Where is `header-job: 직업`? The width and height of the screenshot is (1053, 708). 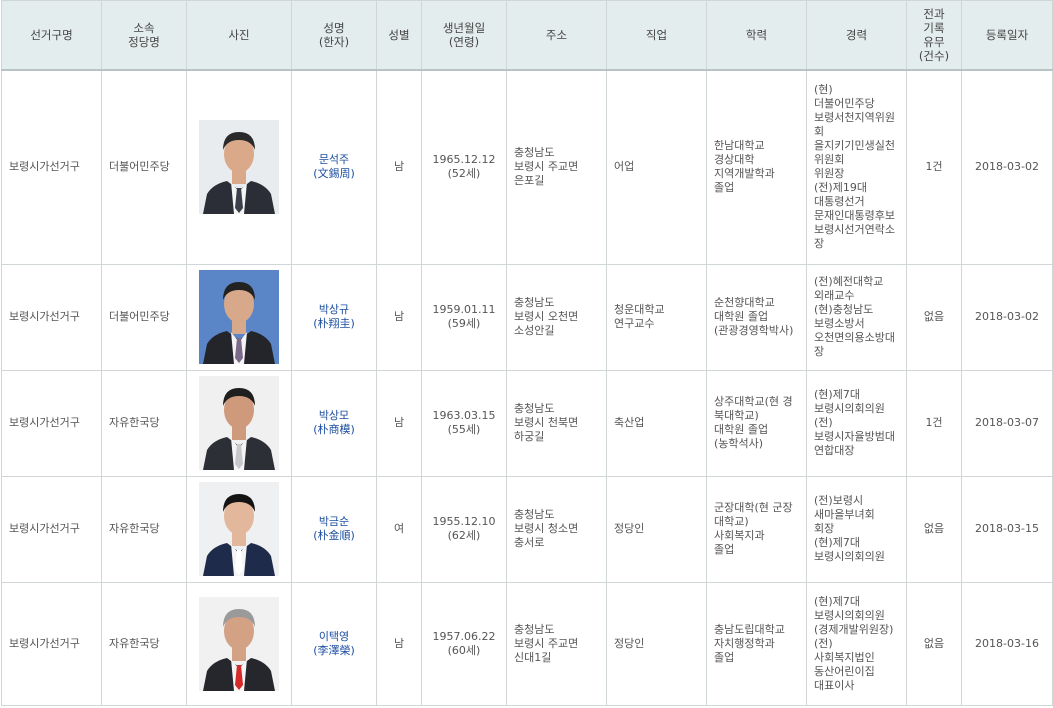
header-job: 직업 is located at coordinates (656, 35).